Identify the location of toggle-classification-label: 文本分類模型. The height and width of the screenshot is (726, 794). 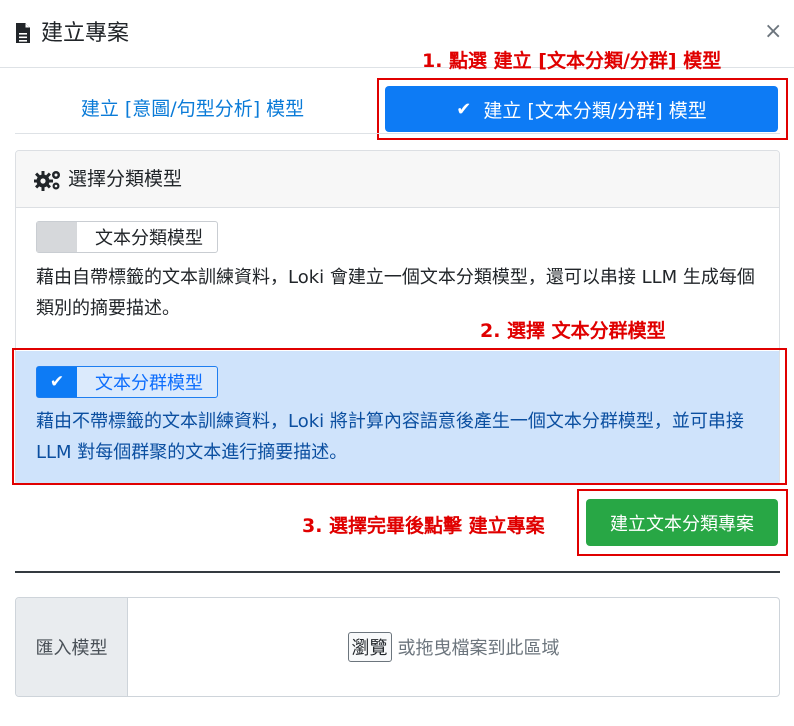
(149, 238).